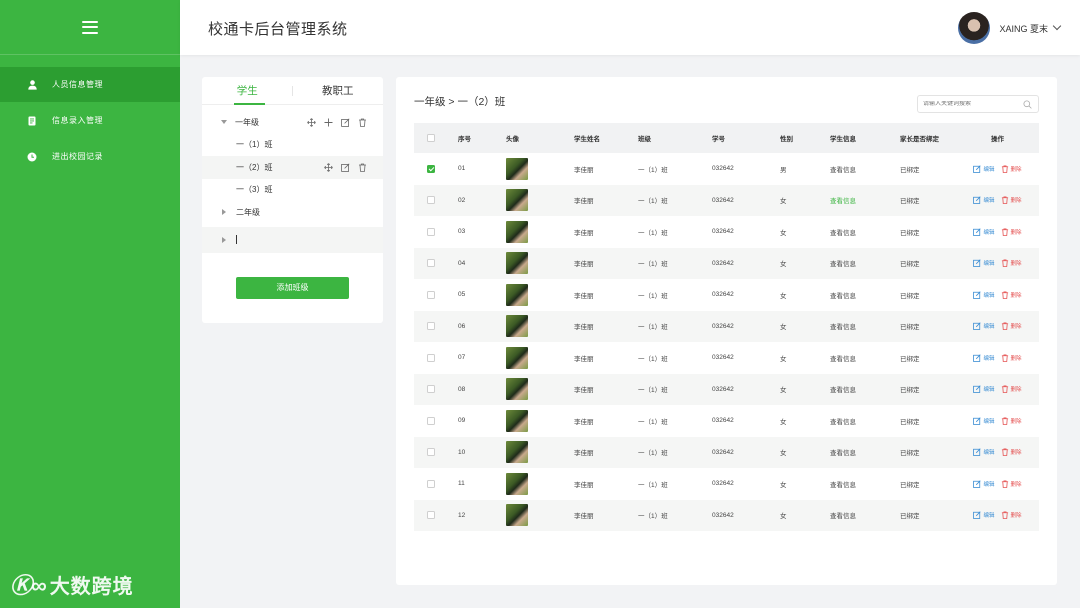 The image size is (1080, 608). I want to click on select-all-checkbox, so click(431, 138).